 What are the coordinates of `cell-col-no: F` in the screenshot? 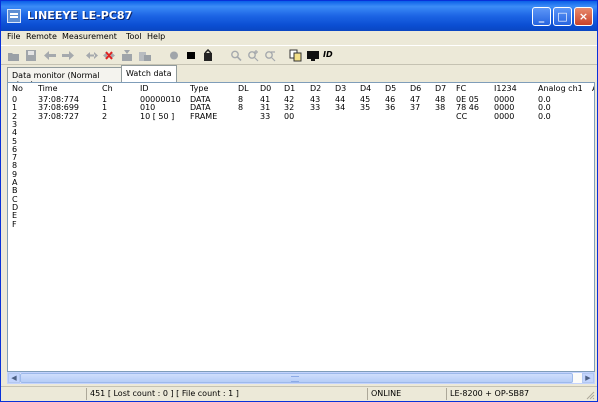 It's located at (14, 224).